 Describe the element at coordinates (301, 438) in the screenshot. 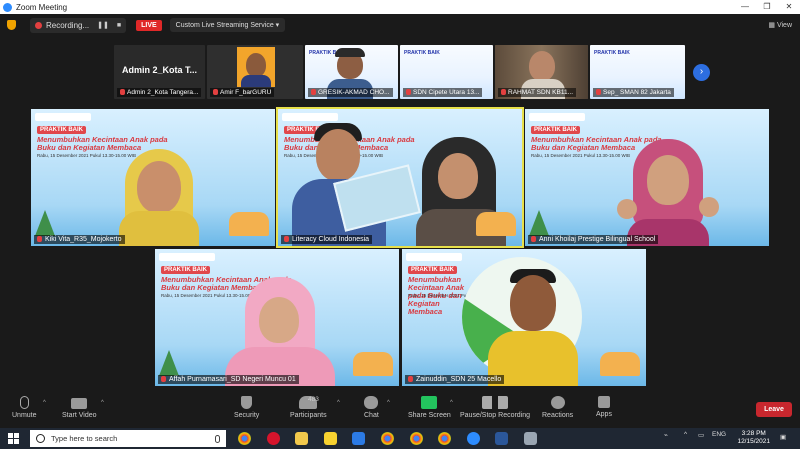

I see `file-explorer-icon` at that location.